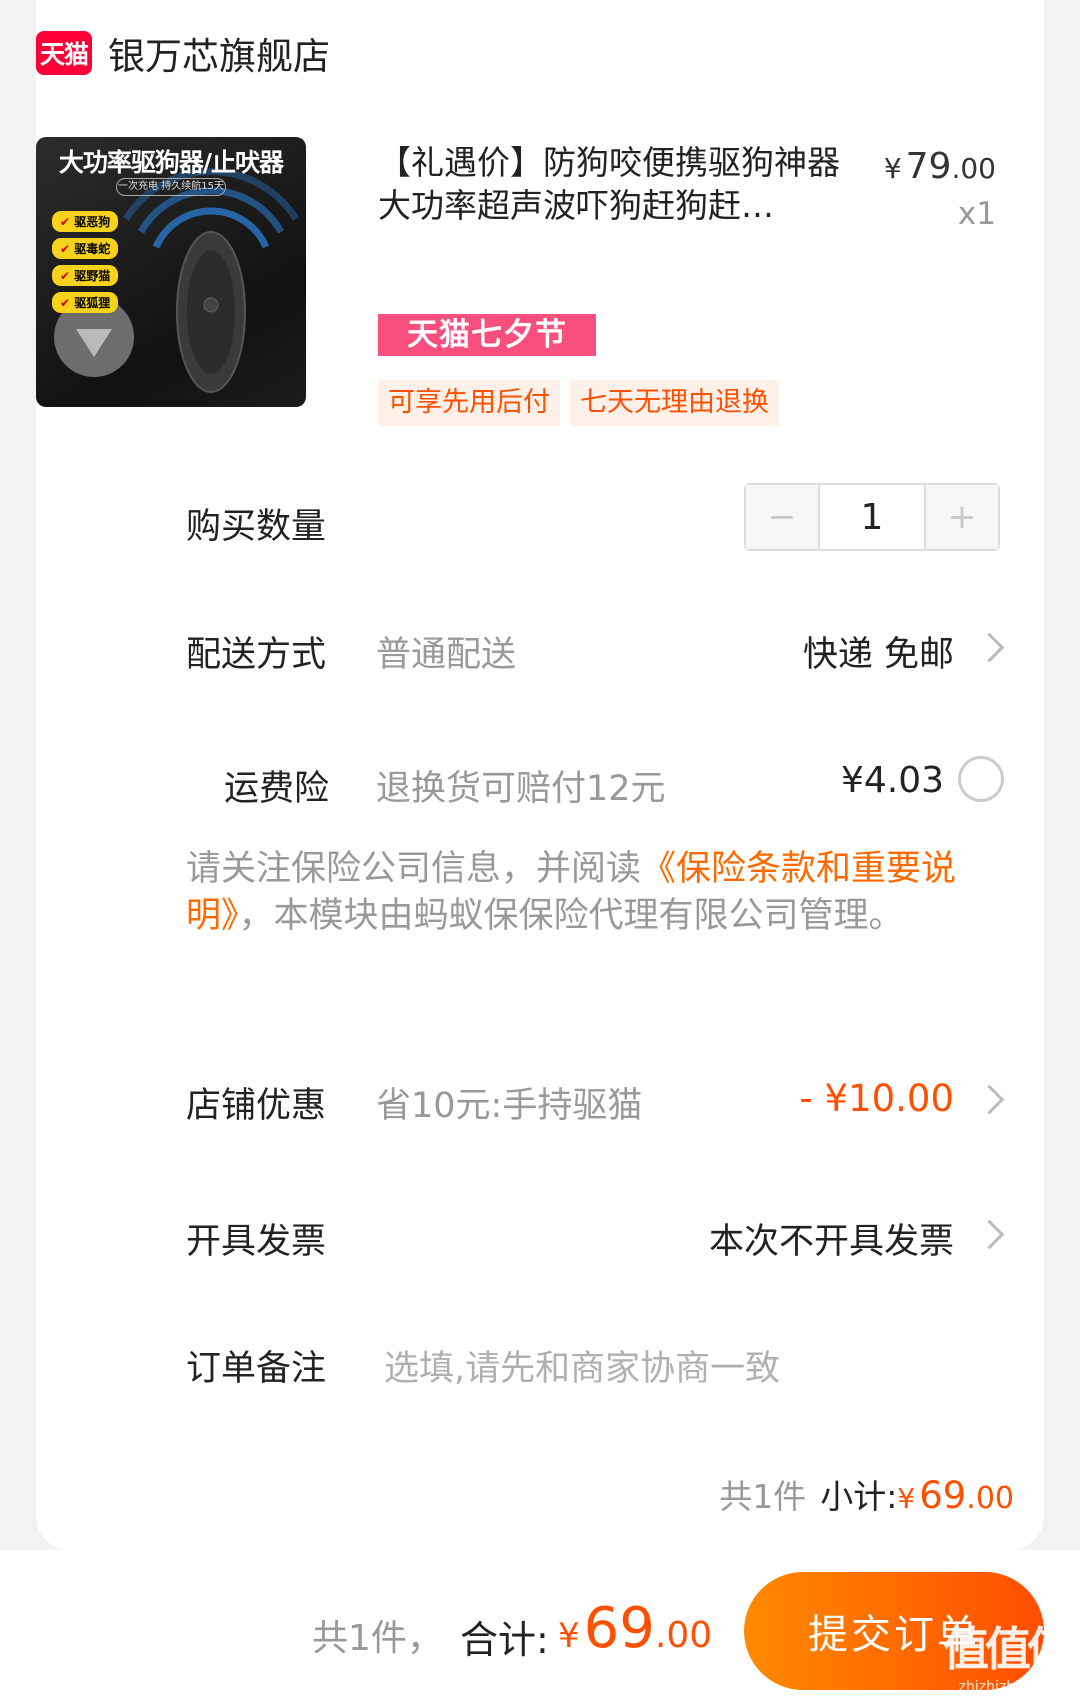 The width and height of the screenshot is (1080, 1701). Describe the element at coordinates (64, 53) in the screenshot. I see `tmall-logo-icon: 天猫` at that location.